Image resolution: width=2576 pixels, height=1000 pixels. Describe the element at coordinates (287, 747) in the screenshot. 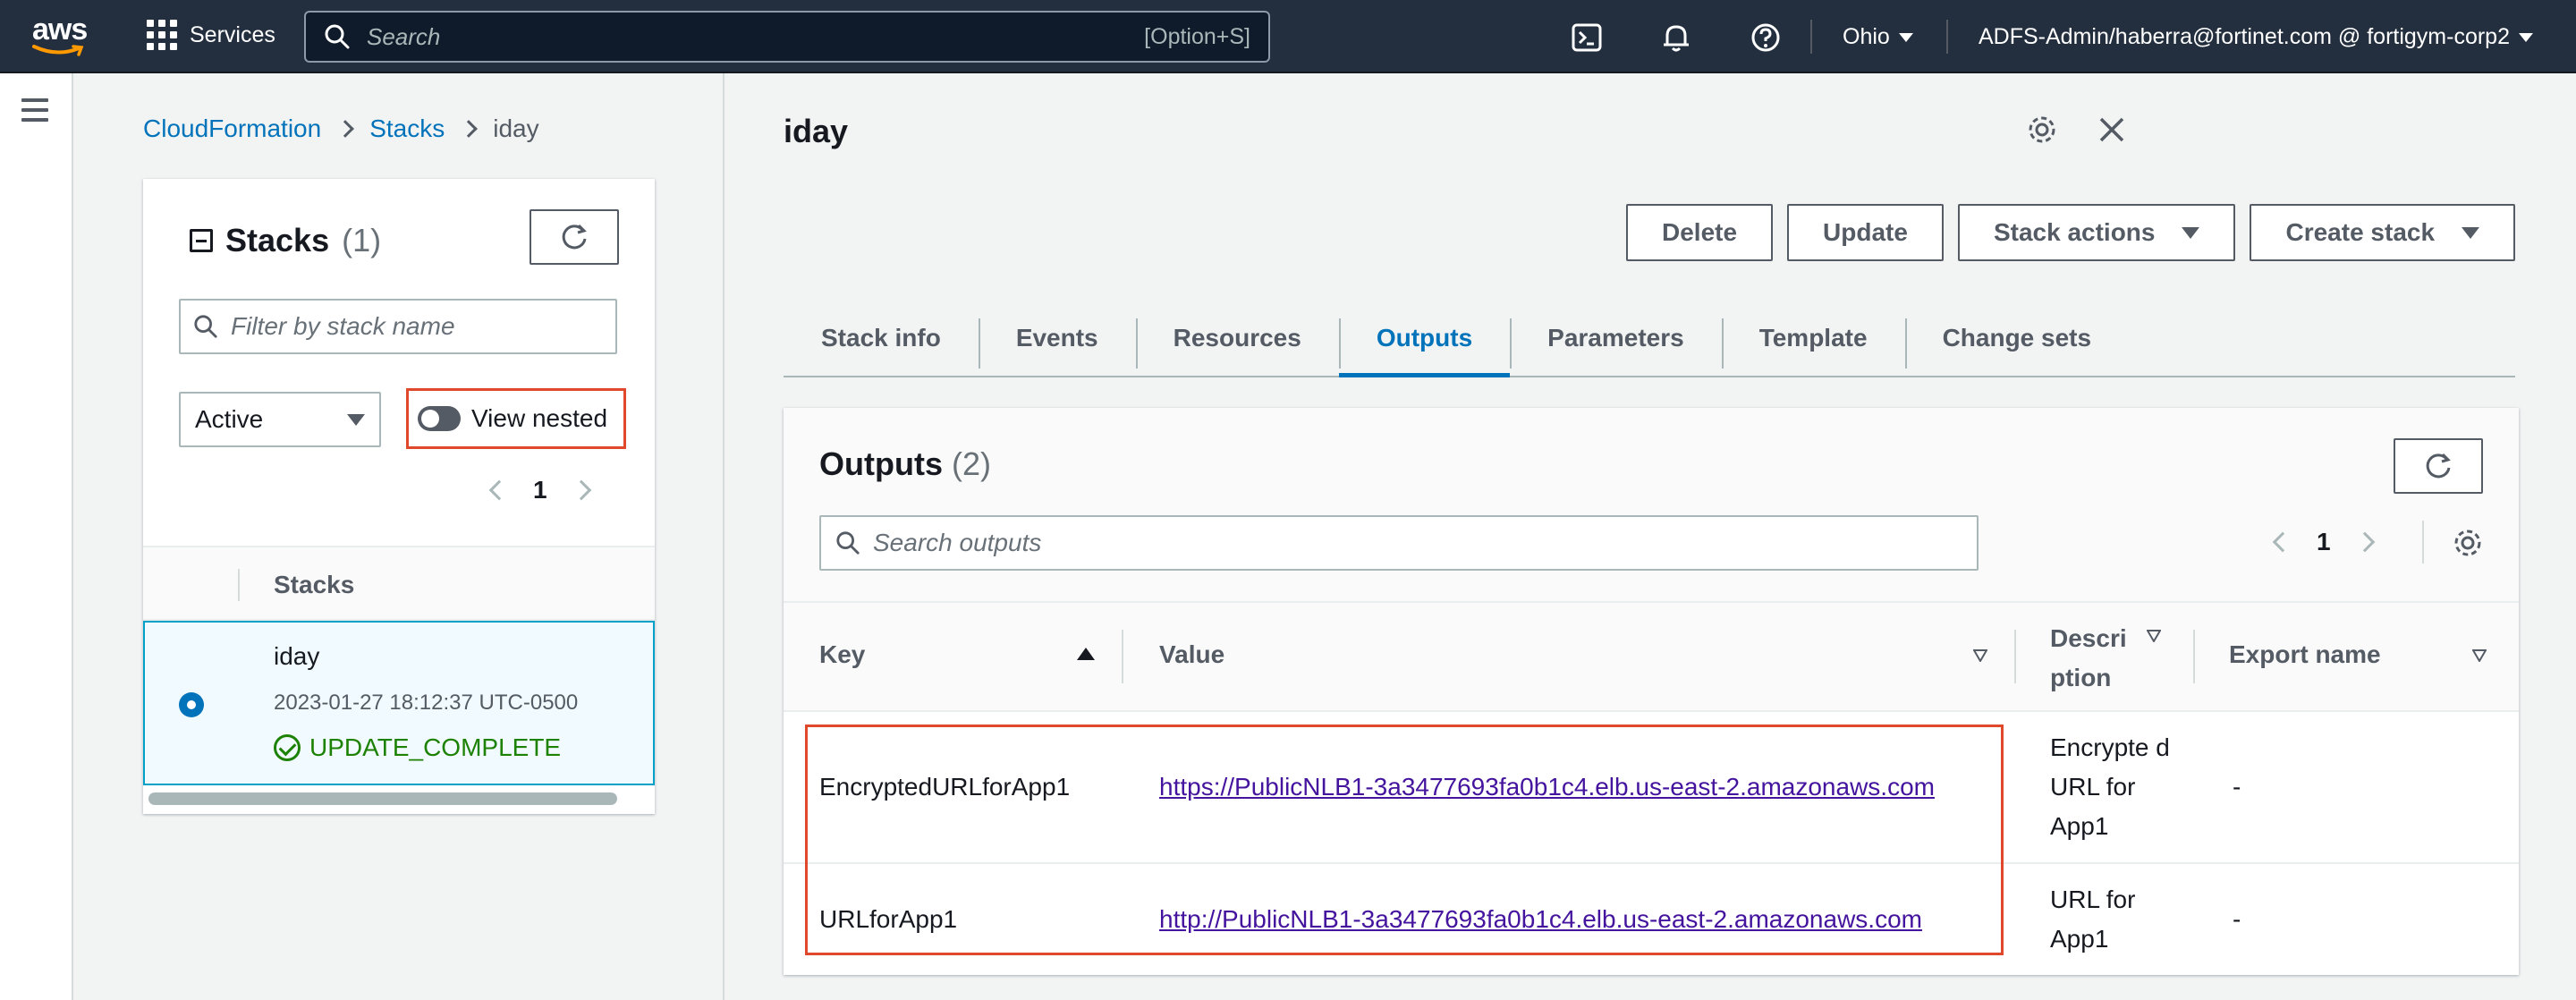

I see `success-check-icon` at that location.